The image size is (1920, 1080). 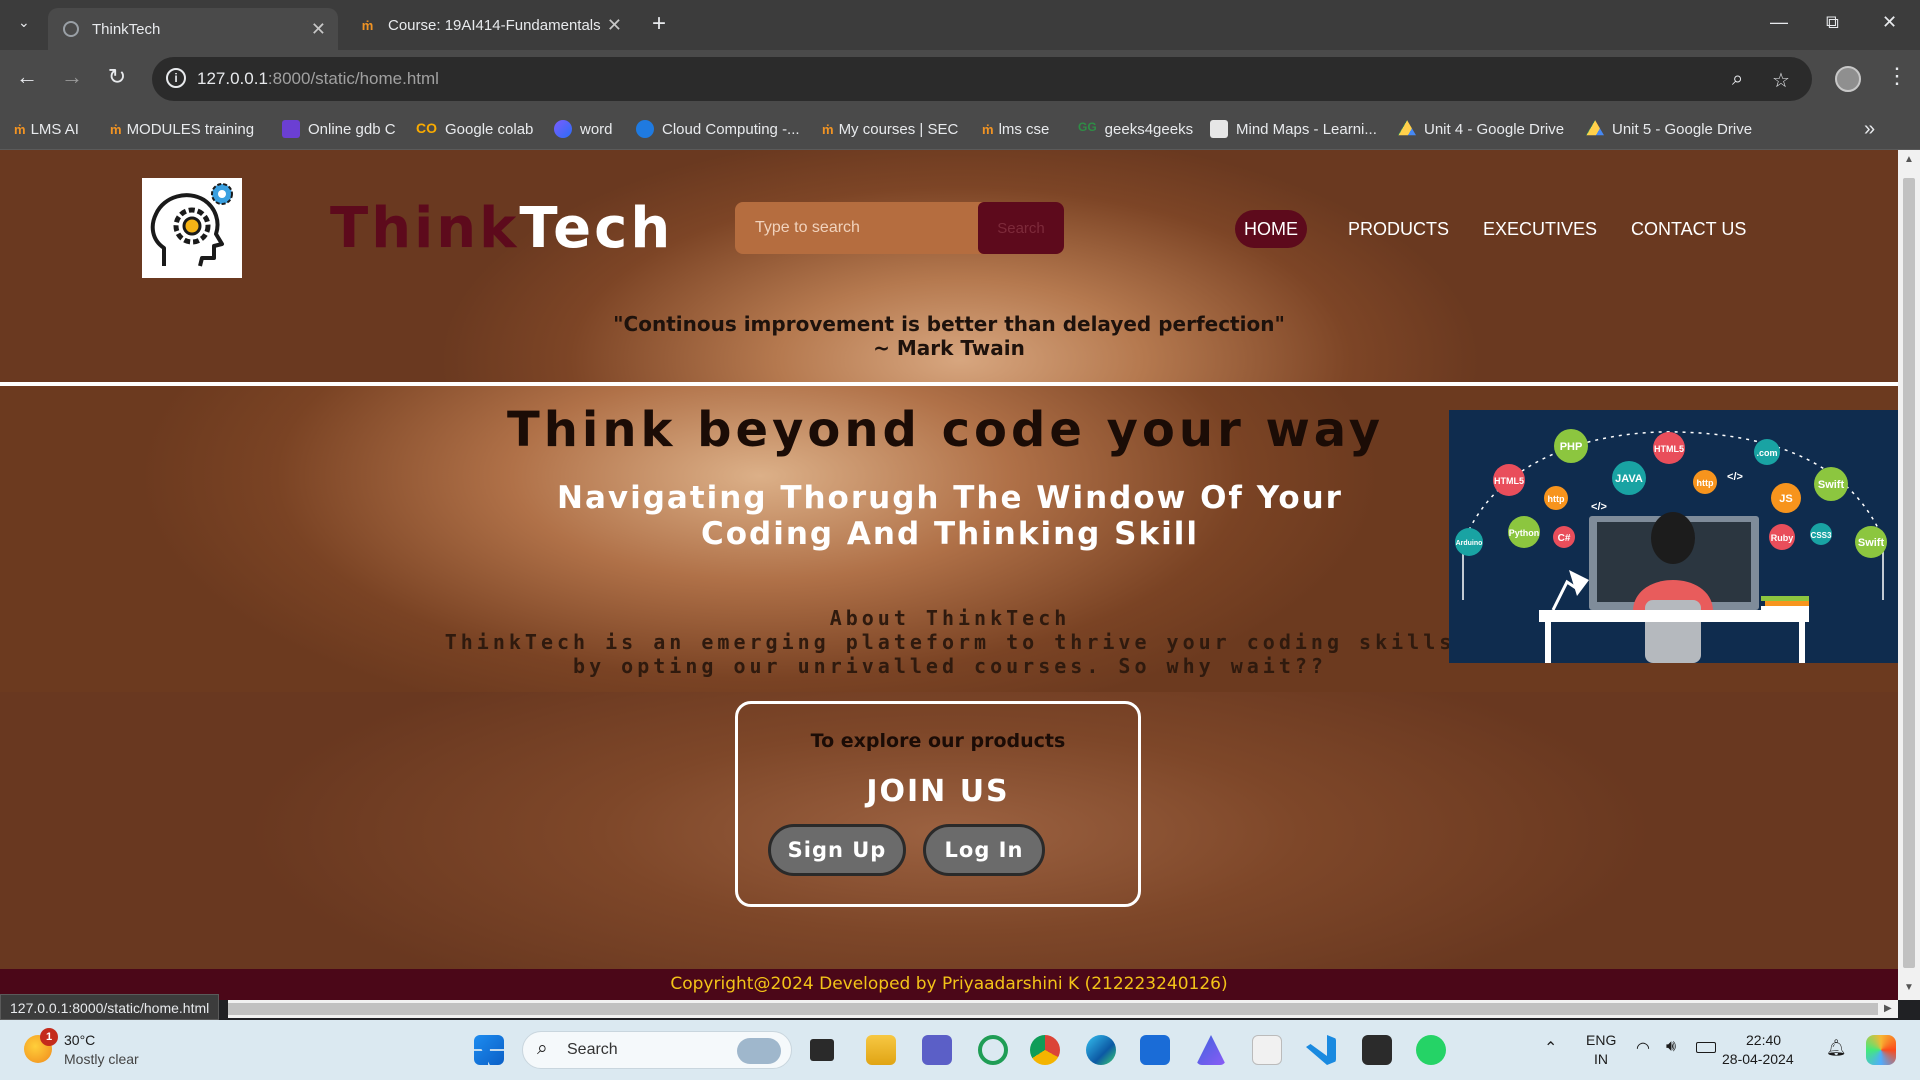 What do you see at coordinates (494, 25) in the screenshot?
I see `tab-title: Course: 19AI414-Fundamentals` at bounding box center [494, 25].